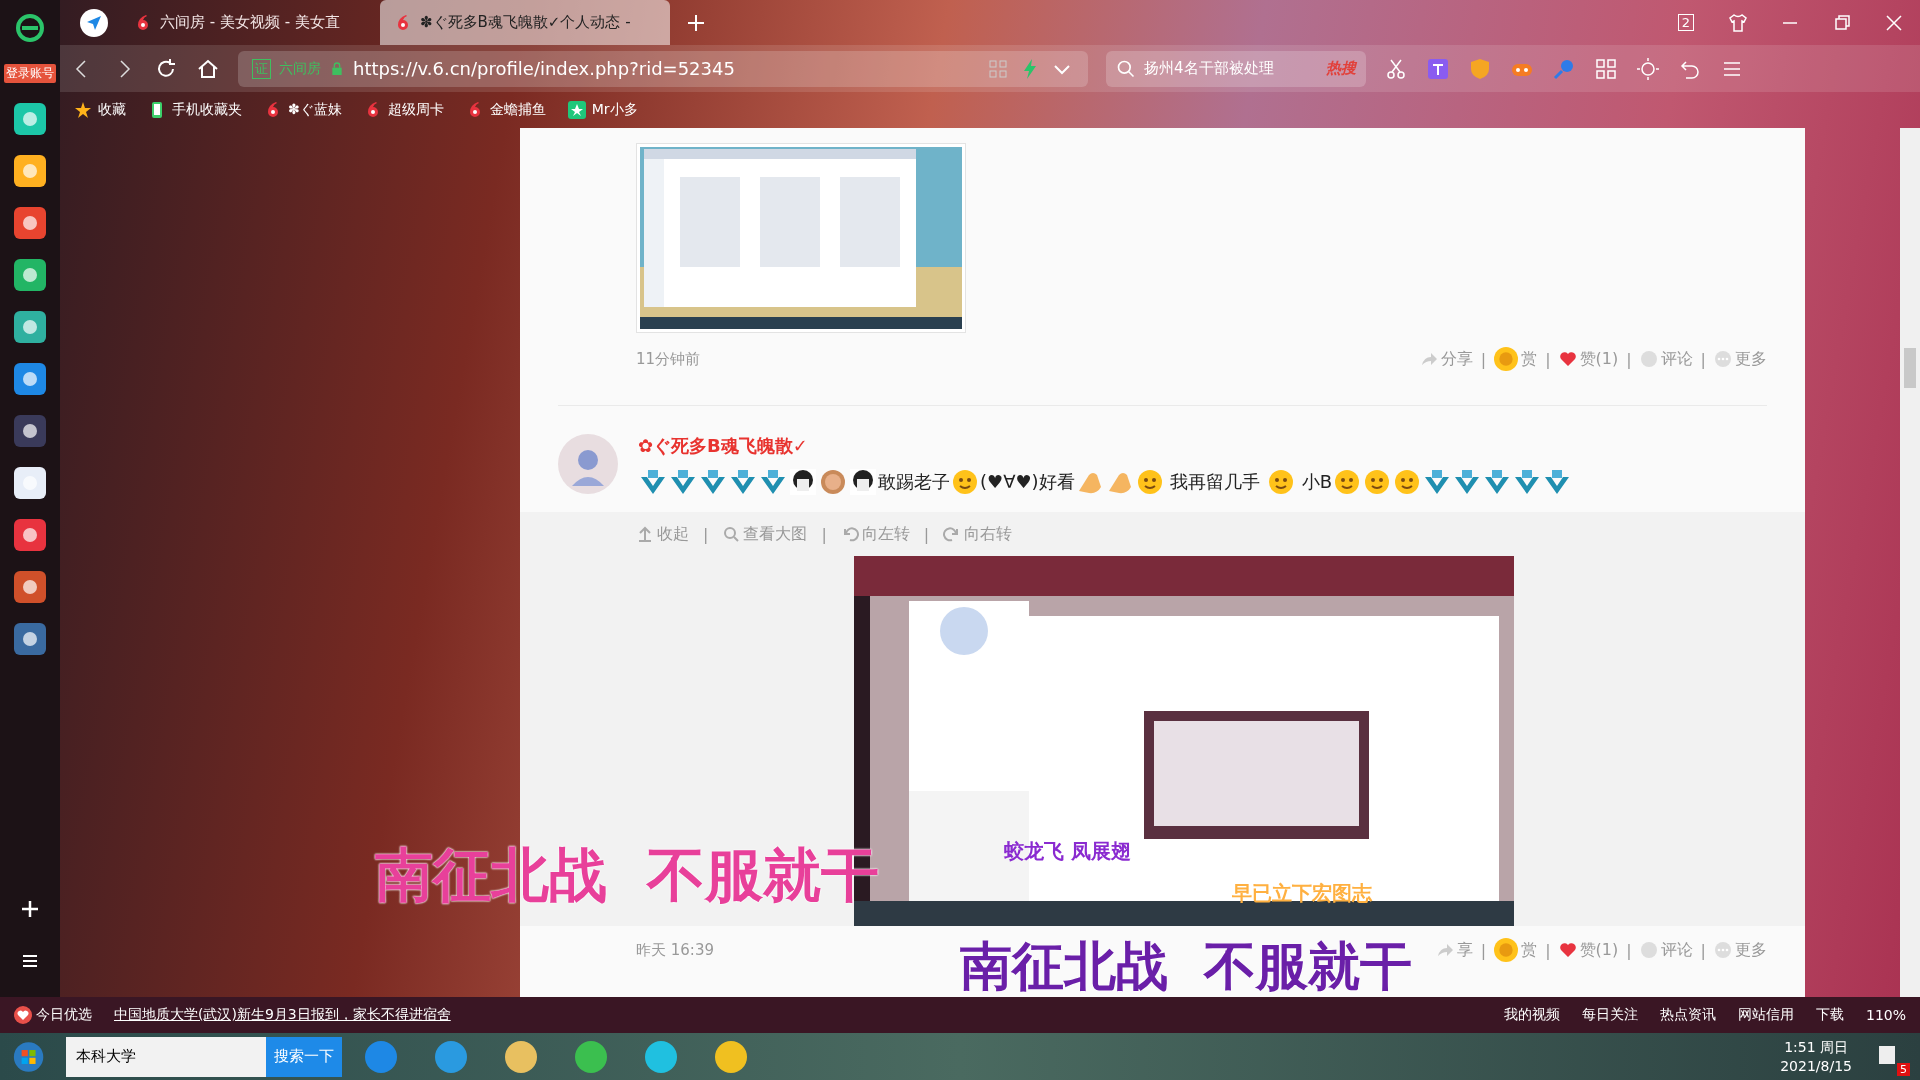  Describe the element at coordinates (602, 110) in the screenshot. I see `bookmark-item: Mr小多` at that location.